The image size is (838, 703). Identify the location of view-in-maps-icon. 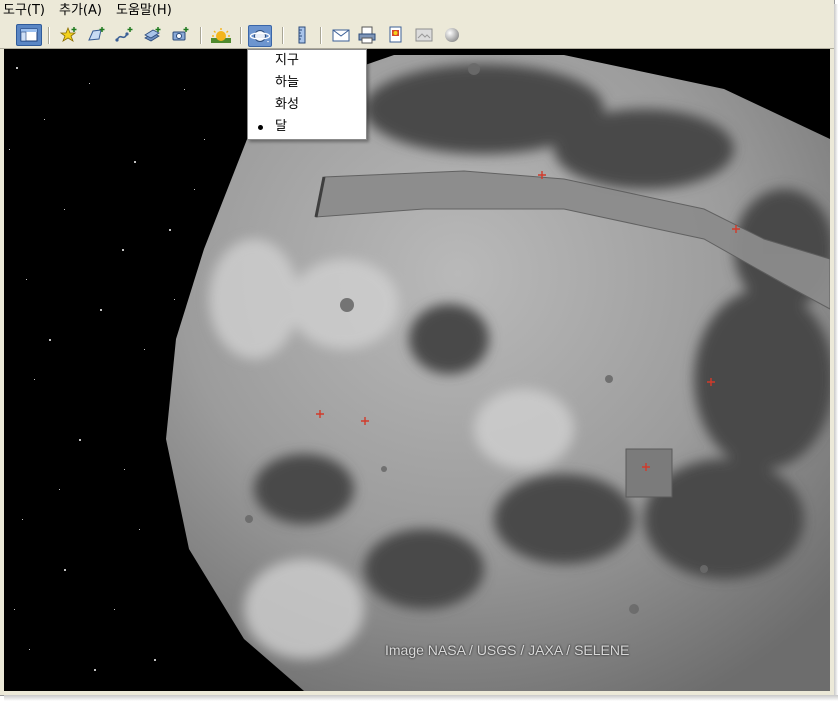
(424, 35).